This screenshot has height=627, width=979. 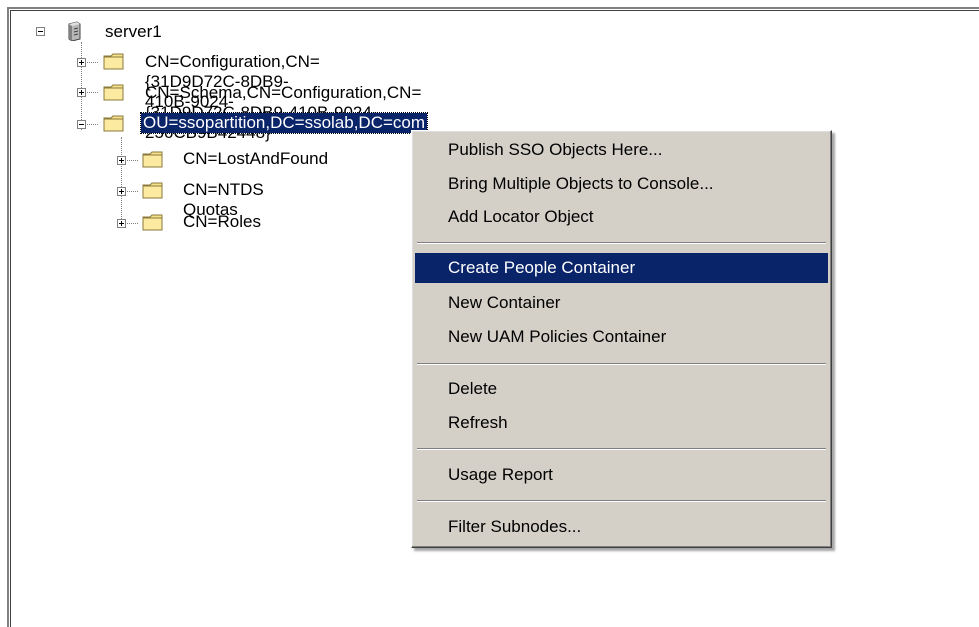 What do you see at coordinates (621, 389) in the screenshot?
I see `menu-item-delete: Delete` at bounding box center [621, 389].